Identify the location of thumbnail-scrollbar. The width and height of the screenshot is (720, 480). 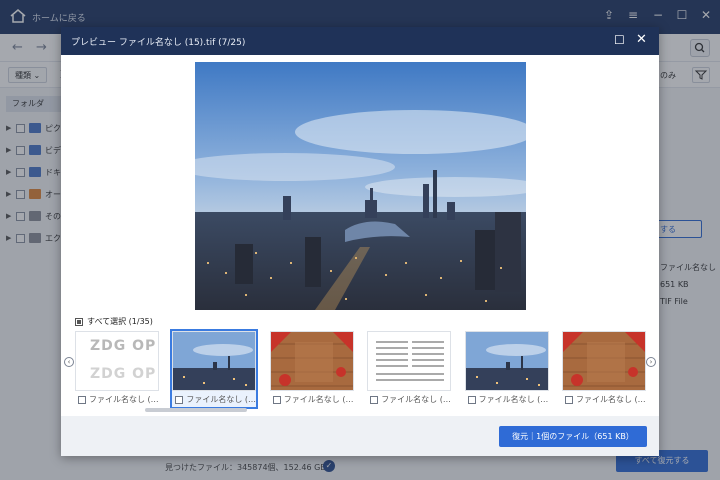
(196, 410).